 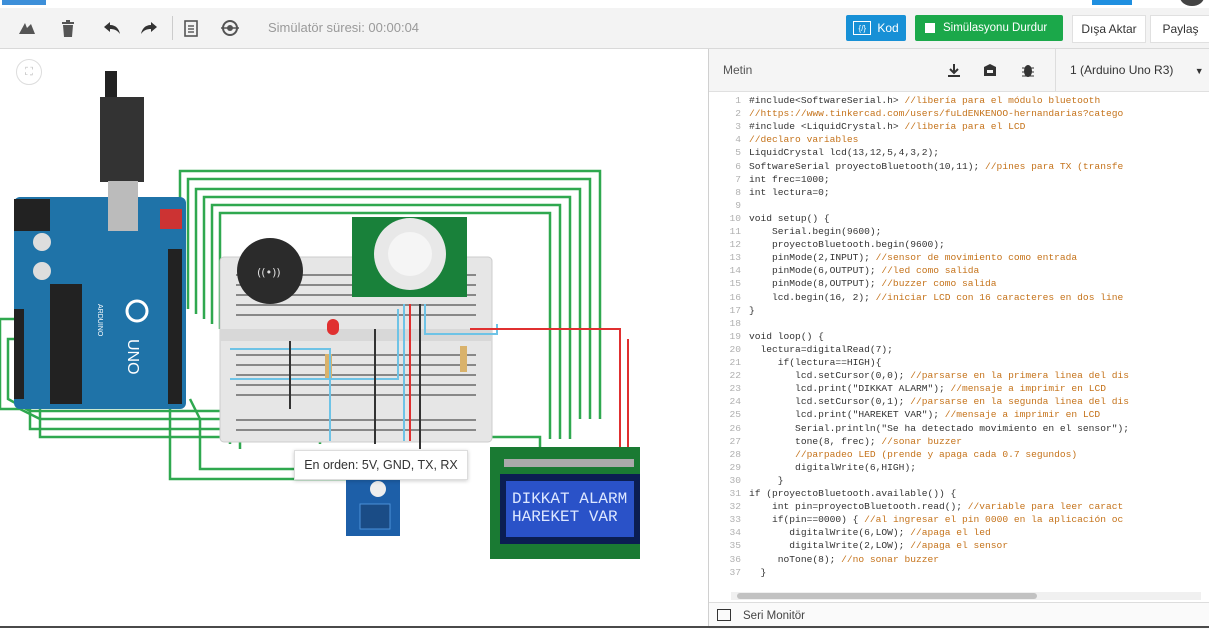 I want to click on line-number: 32, so click(x=735, y=507).